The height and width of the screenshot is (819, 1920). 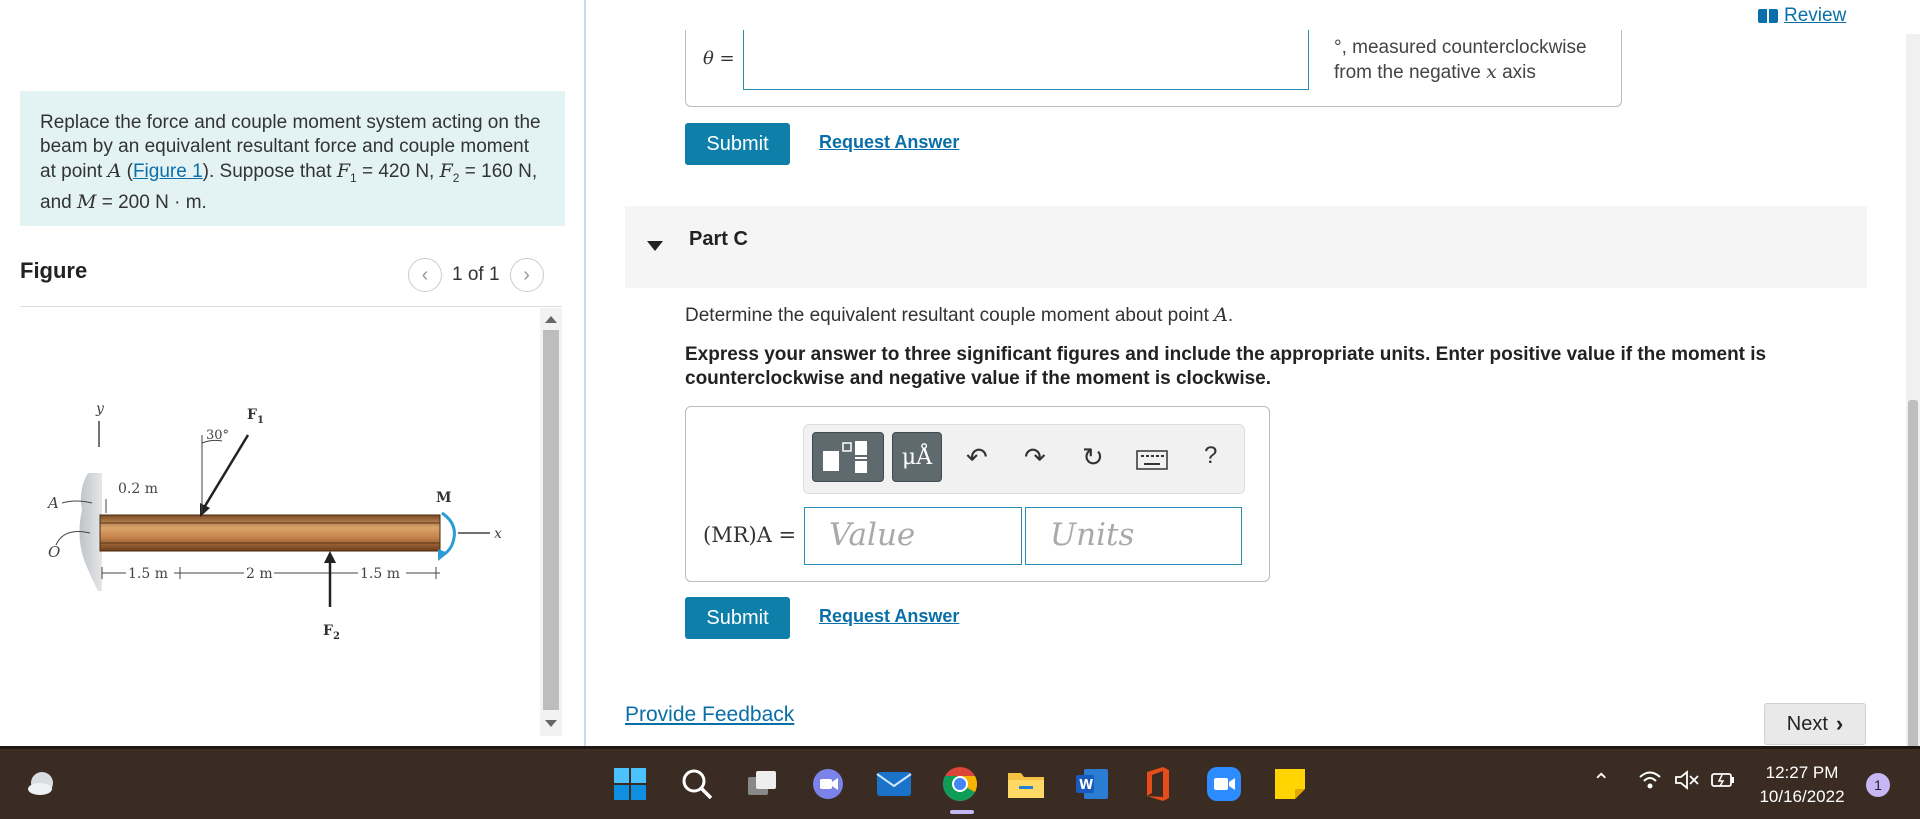 I want to click on word-icon: W, so click(x=1092, y=784).